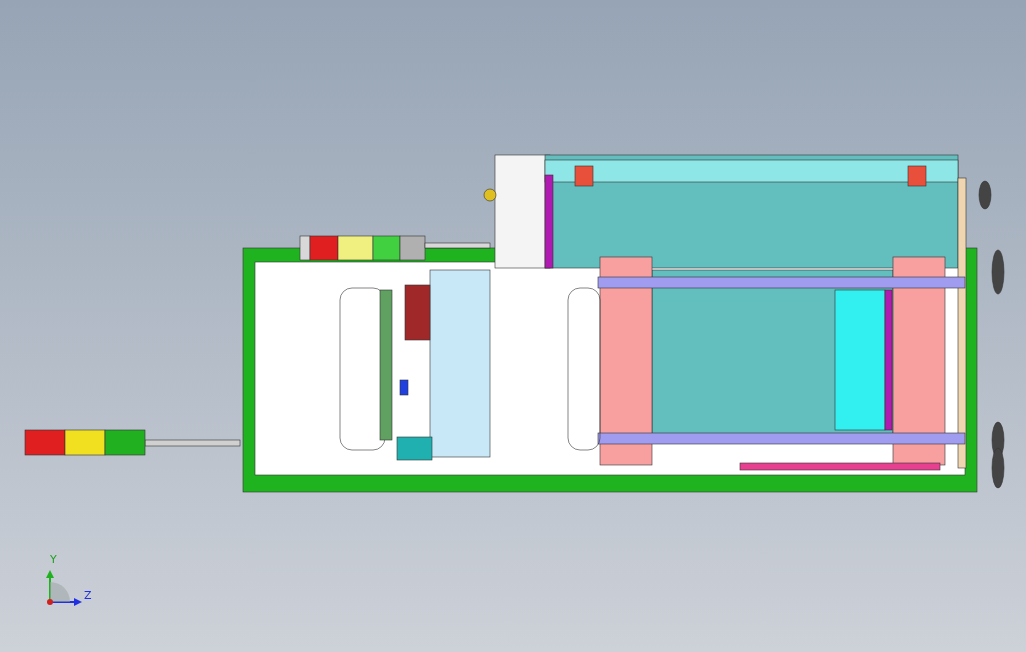  Describe the element at coordinates (88, 595) in the screenshot. I see `axis-label: Z` at that location.